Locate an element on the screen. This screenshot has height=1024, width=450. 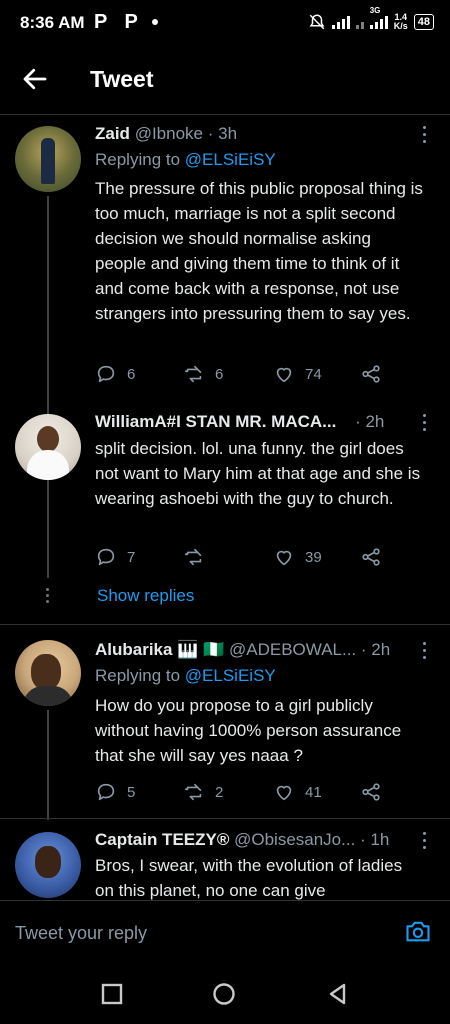
reply-button: 6 is located at coordinates (115, 374).